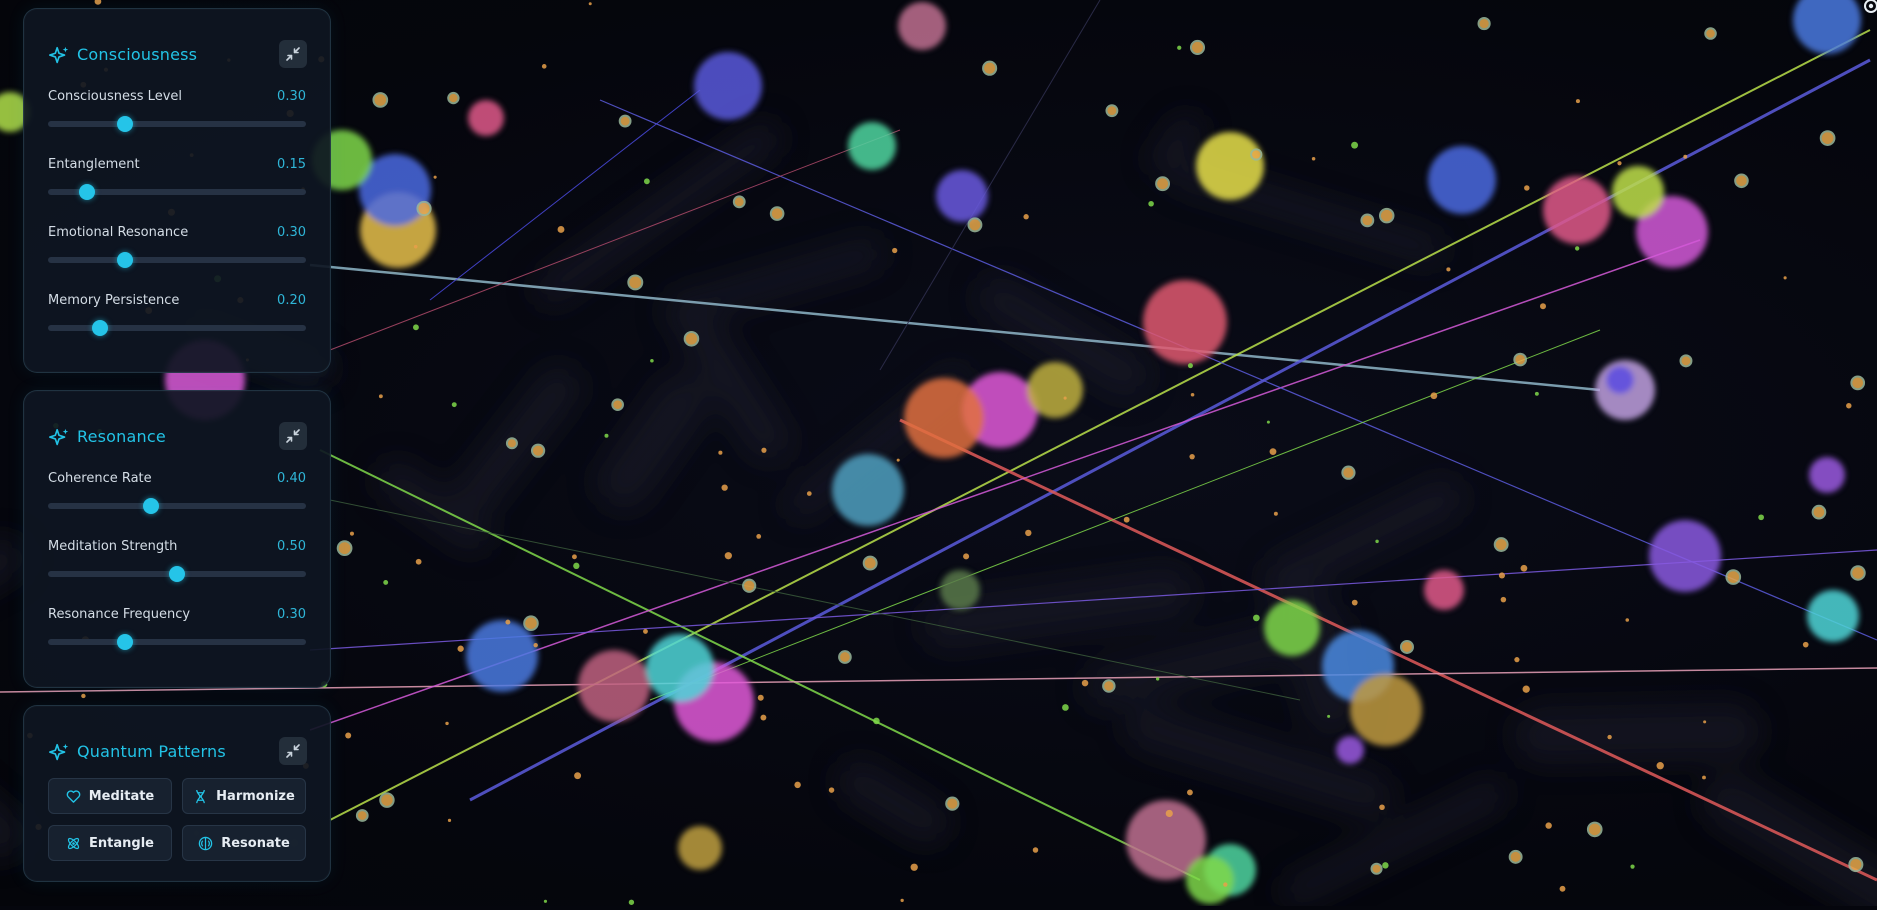 Image resolution: width=1877 pixels, height=910 pixels. I want to click on slider-value: 0.20, so click(291, 300).